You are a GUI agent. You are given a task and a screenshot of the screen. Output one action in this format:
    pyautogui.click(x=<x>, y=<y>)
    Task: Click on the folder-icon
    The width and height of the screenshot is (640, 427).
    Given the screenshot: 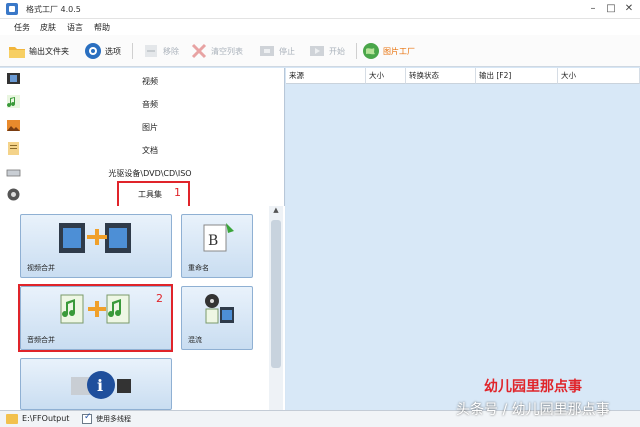 What is the action you would take?
    pyautogui.click(x=17, y=51)
    